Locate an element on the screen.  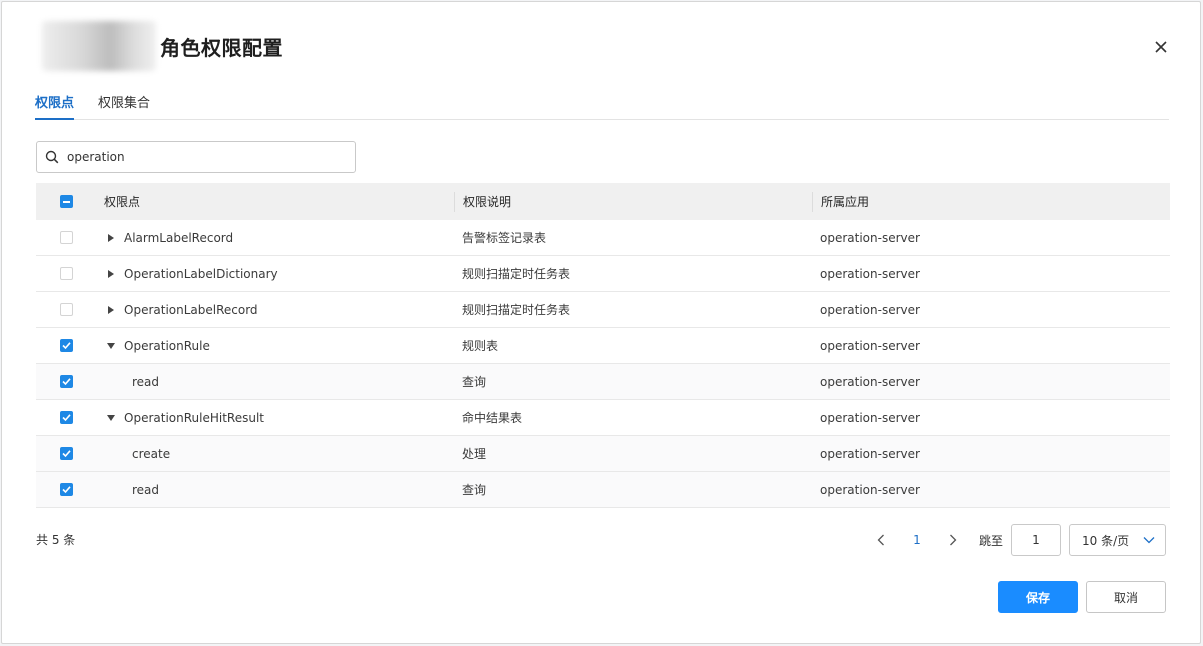
row-desc: 处理 is located at coordinates (474, 454).